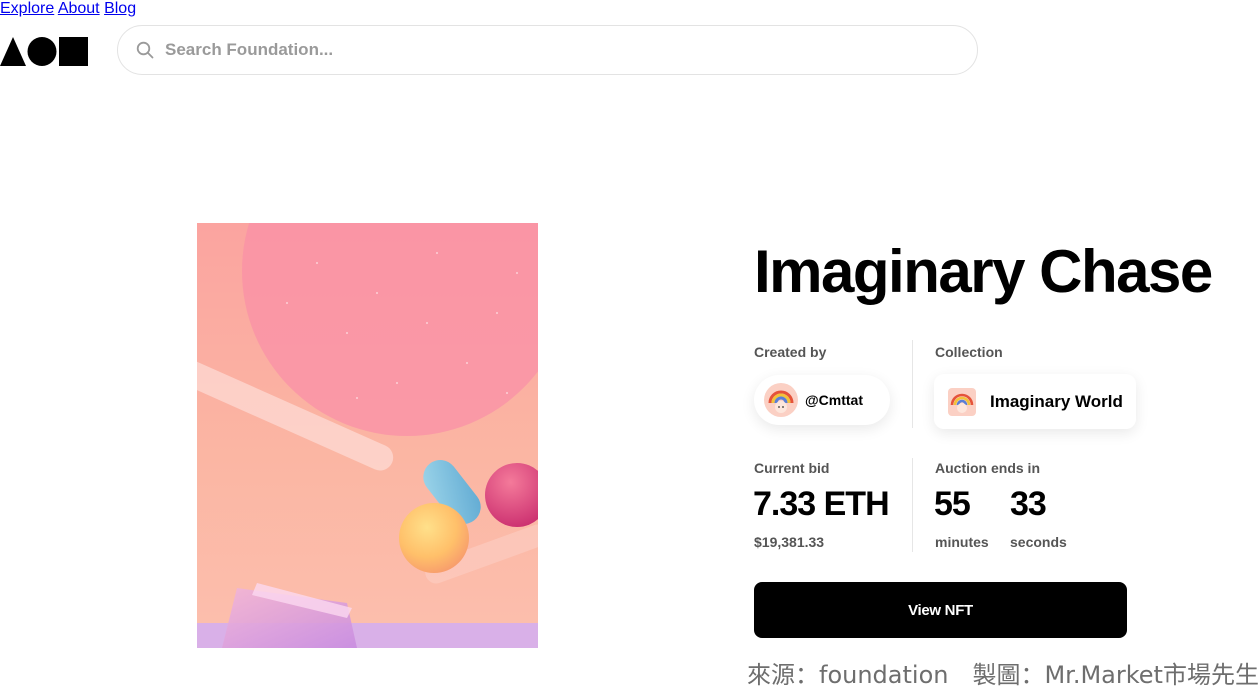 The width and height of the screenshot is (1260, 698). I want to click on nav-explore: Explore, so click(27, 8).